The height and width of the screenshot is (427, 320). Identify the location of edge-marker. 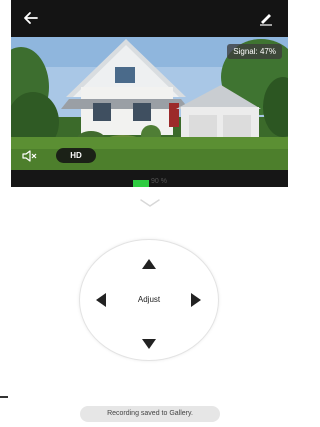
(4, 397).